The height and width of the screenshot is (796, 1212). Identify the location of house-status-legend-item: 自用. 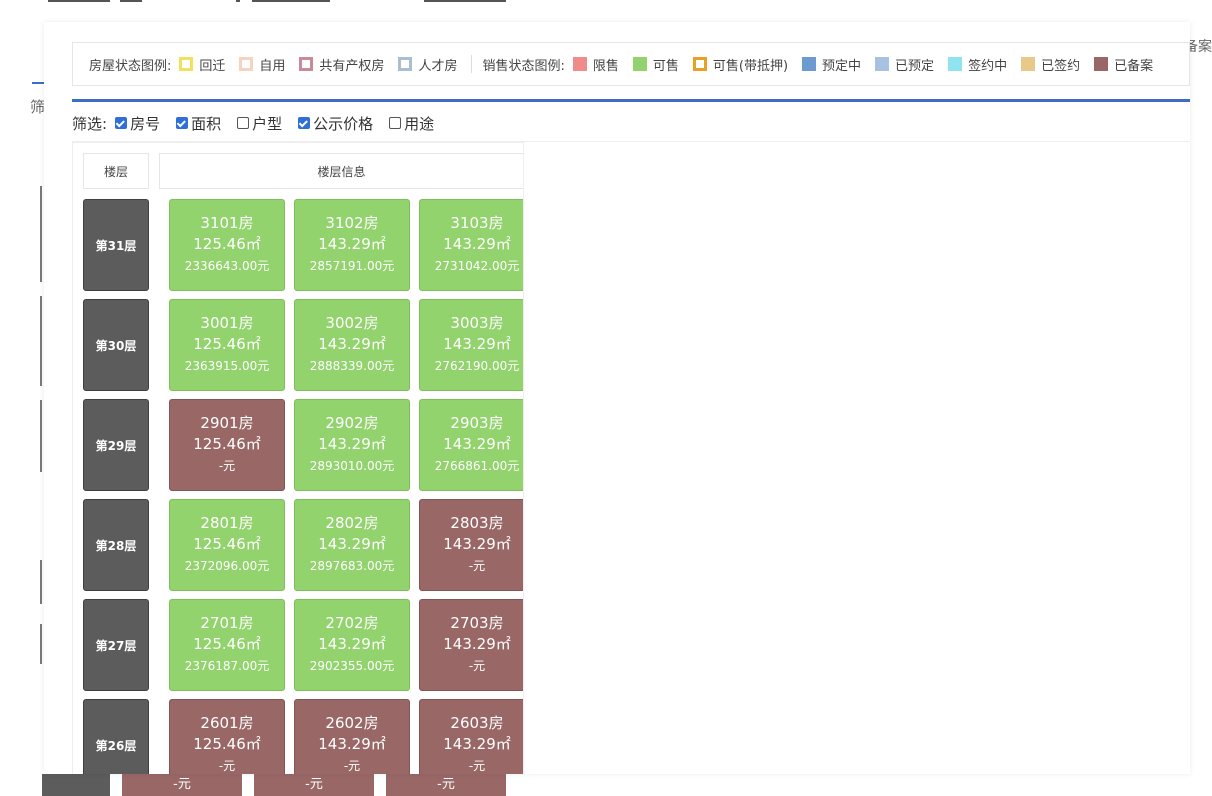
(262, 64).